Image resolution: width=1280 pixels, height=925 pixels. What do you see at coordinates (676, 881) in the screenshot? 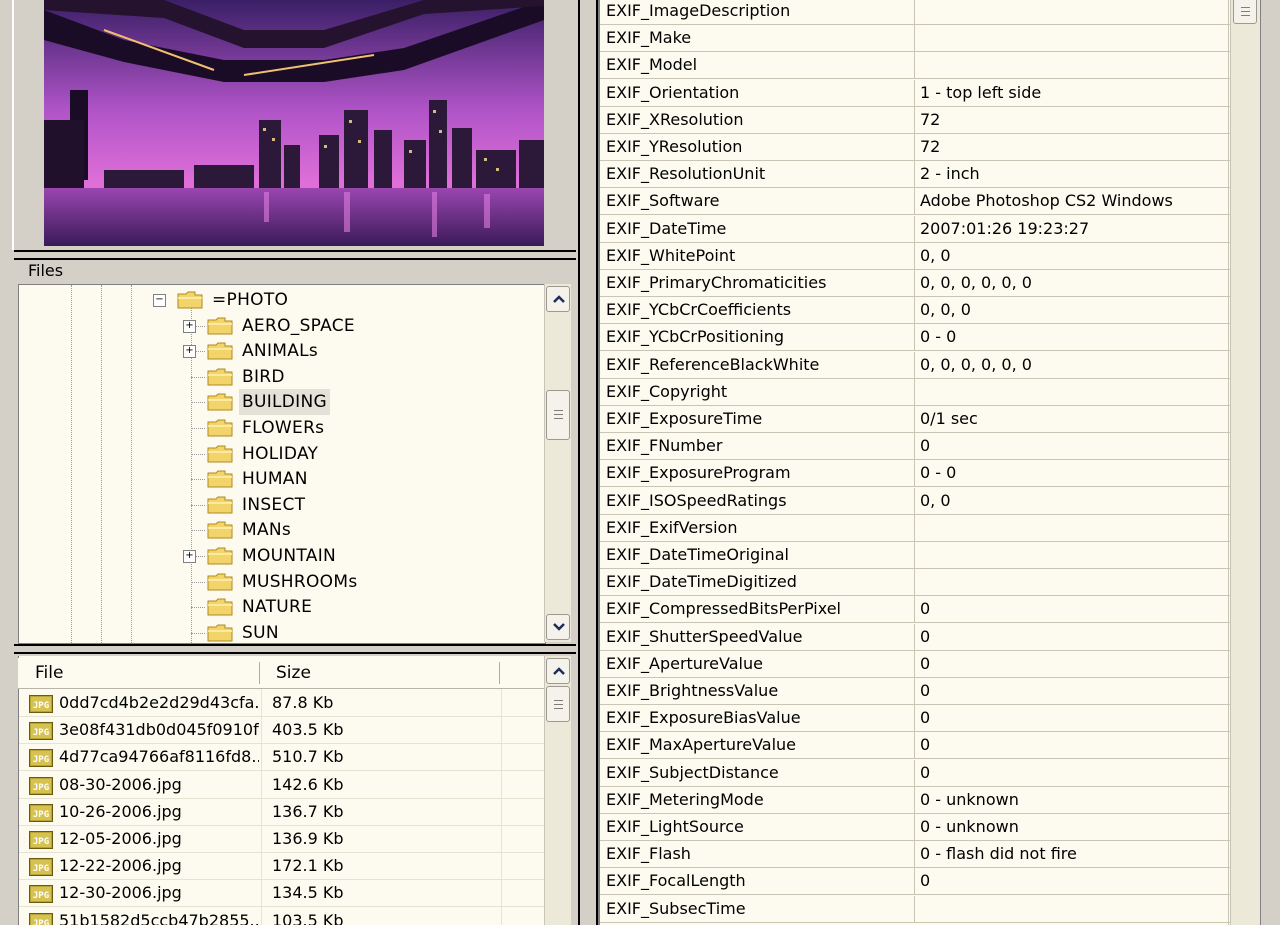
I see `exif-tag-name: EXIF_FocalLength` at bounding box center [676, 881].